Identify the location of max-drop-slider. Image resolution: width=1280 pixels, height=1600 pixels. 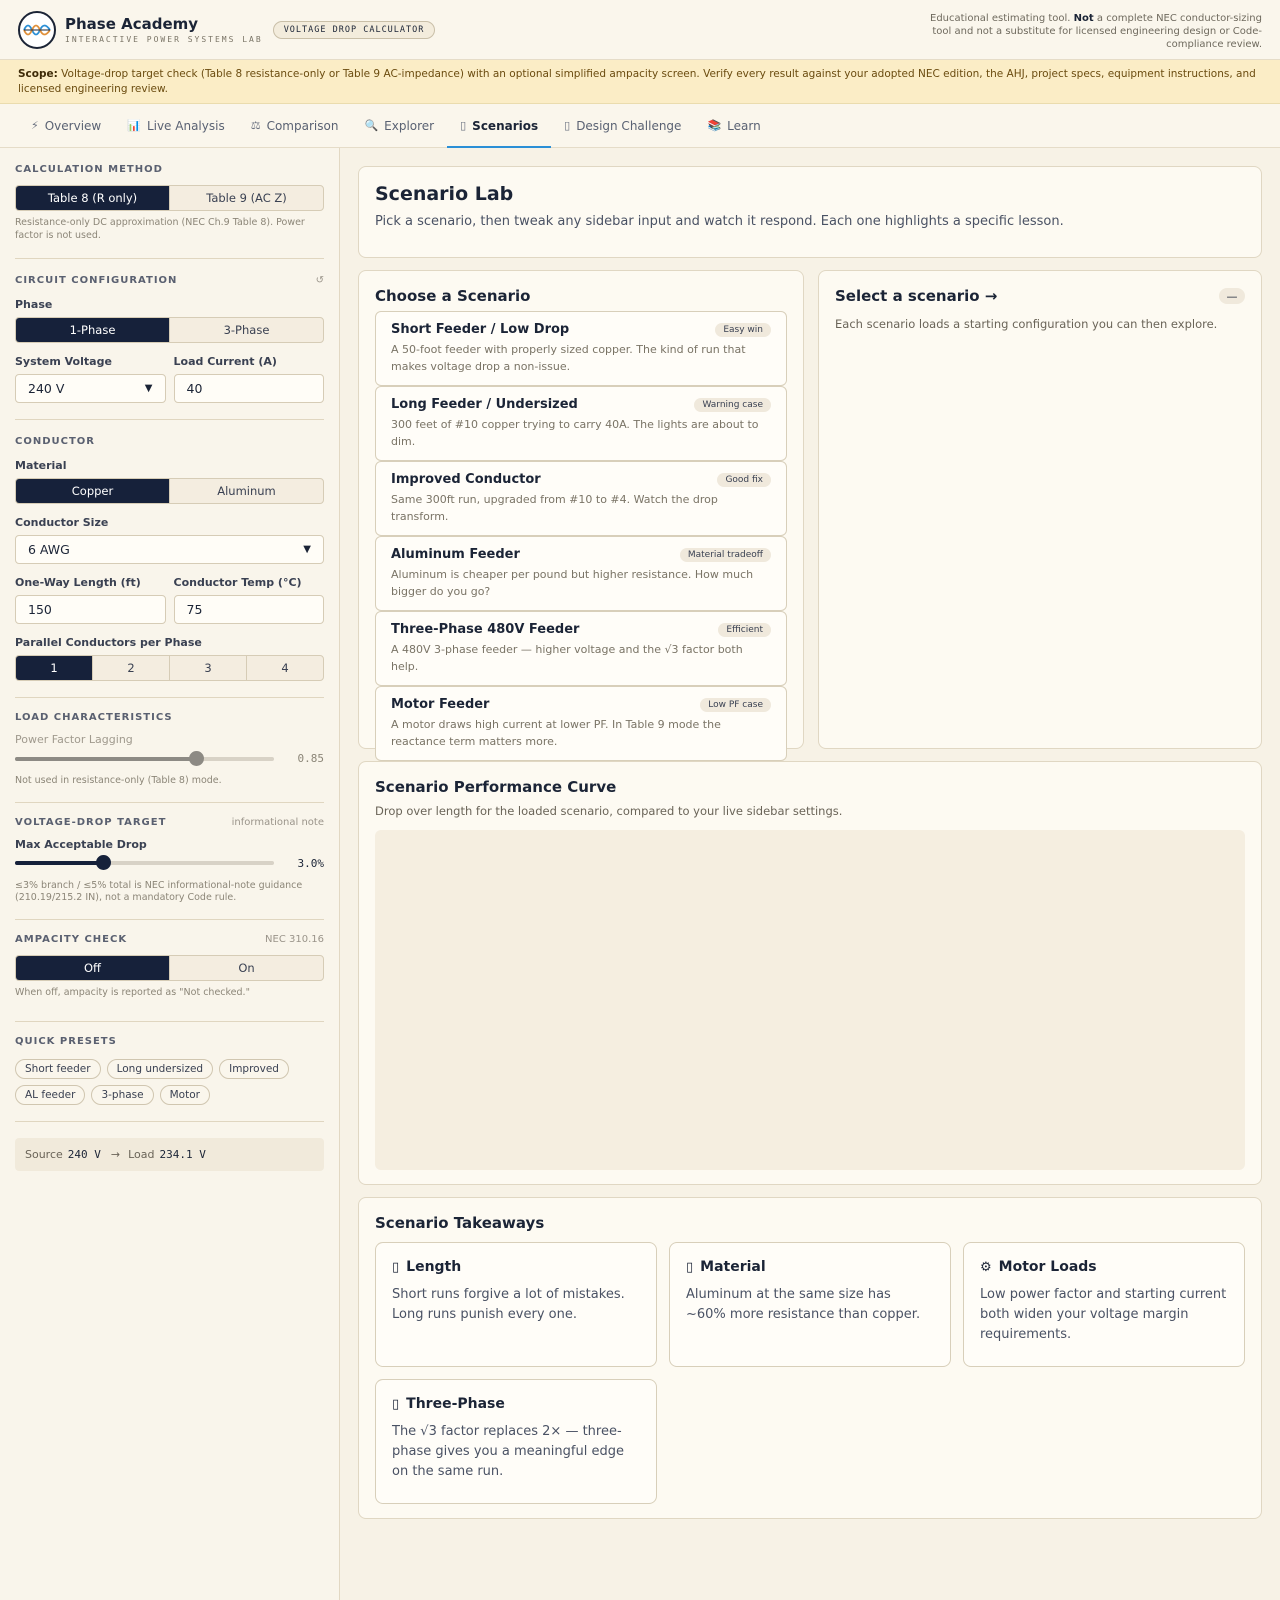
(144, 862).